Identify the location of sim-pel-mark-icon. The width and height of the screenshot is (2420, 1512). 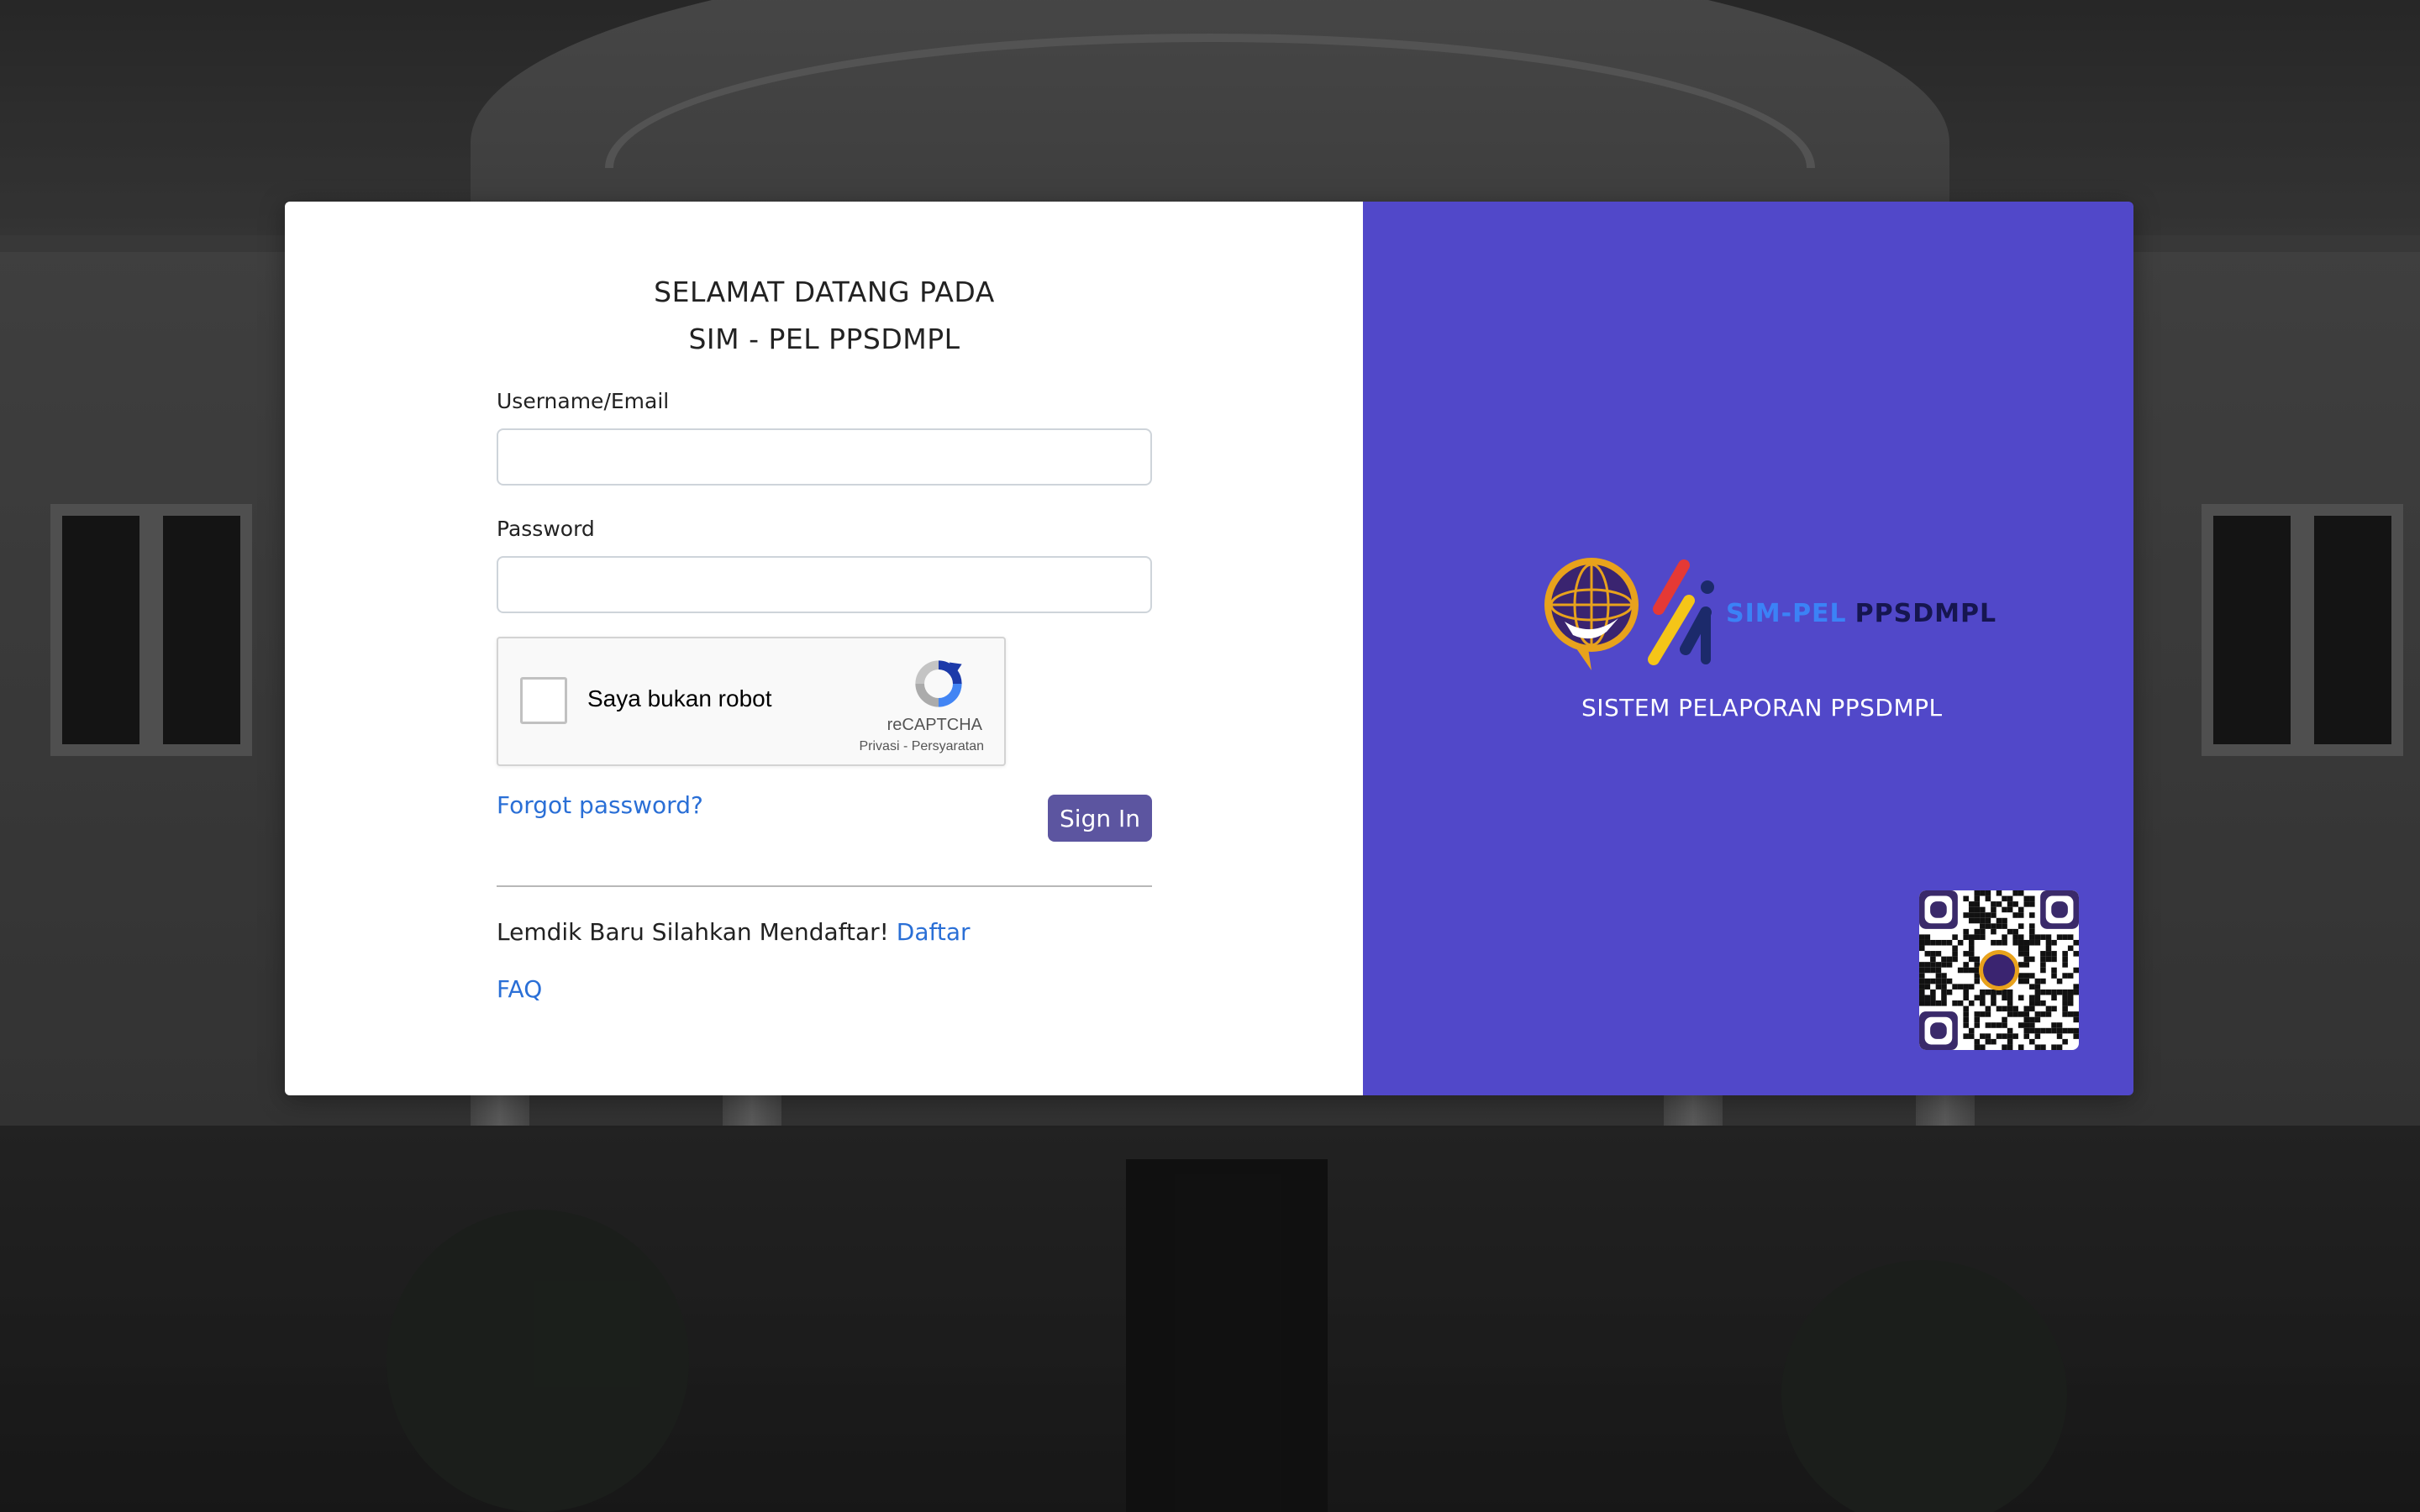
(1681, 612).